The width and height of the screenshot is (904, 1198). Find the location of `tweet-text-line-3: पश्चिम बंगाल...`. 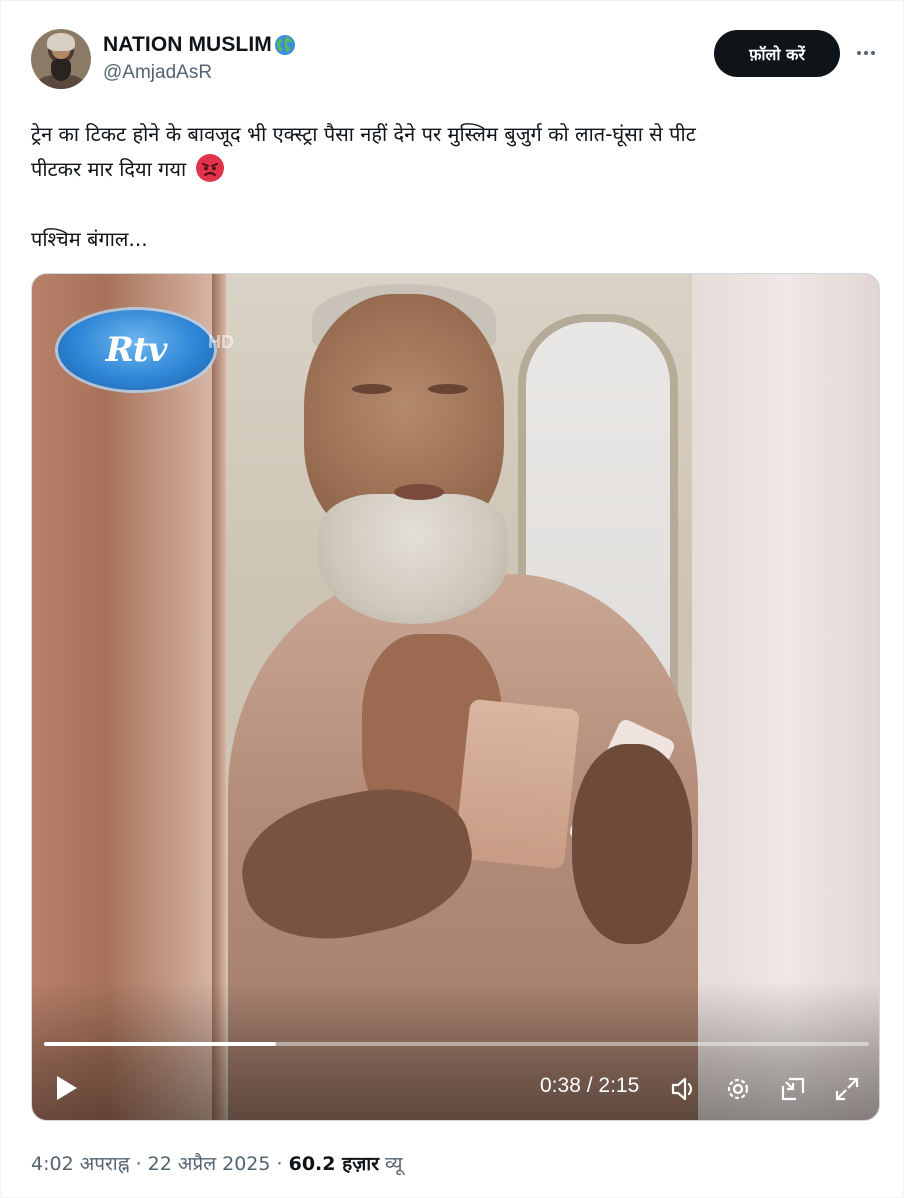

tweet-text-line-3: पश्चिम बंगाल... is located at coordinates (89, 239).